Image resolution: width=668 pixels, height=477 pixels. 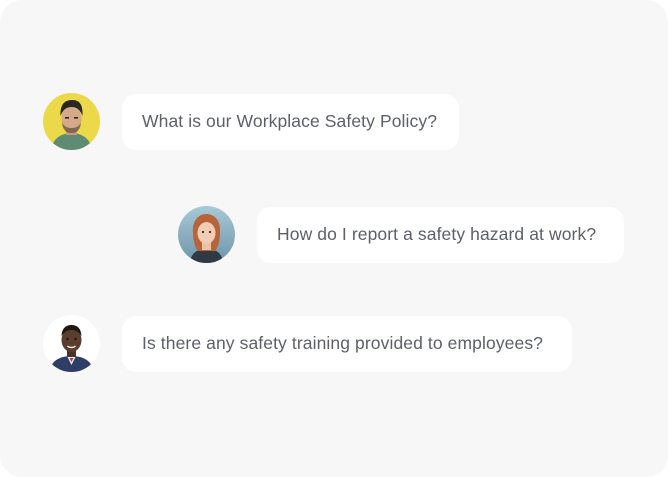 What do you see at coordinates (440, 234) in the screenshot?
I see `message-bubble: How do I report a safety hazard at work?` at bounding box center [440, 234].